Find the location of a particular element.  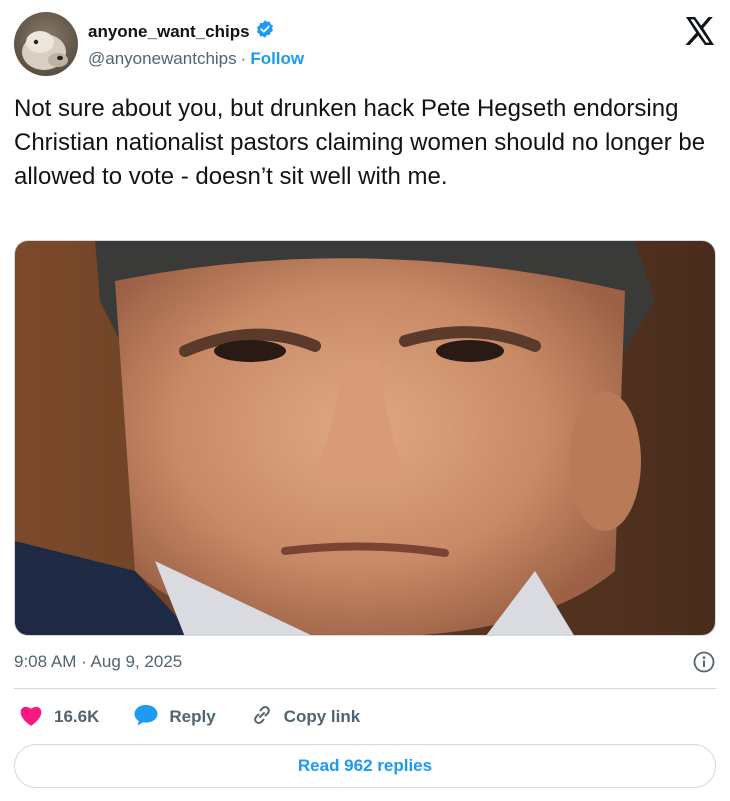

reply-button: Reply is located at coordinates (174, 717).